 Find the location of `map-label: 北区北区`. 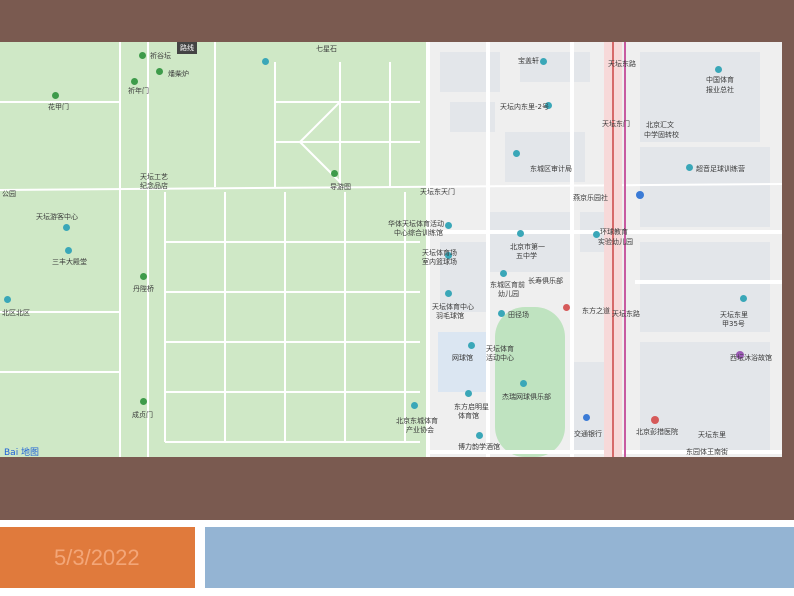

map-label: 北区北区 is located at coordinates (16, 313).